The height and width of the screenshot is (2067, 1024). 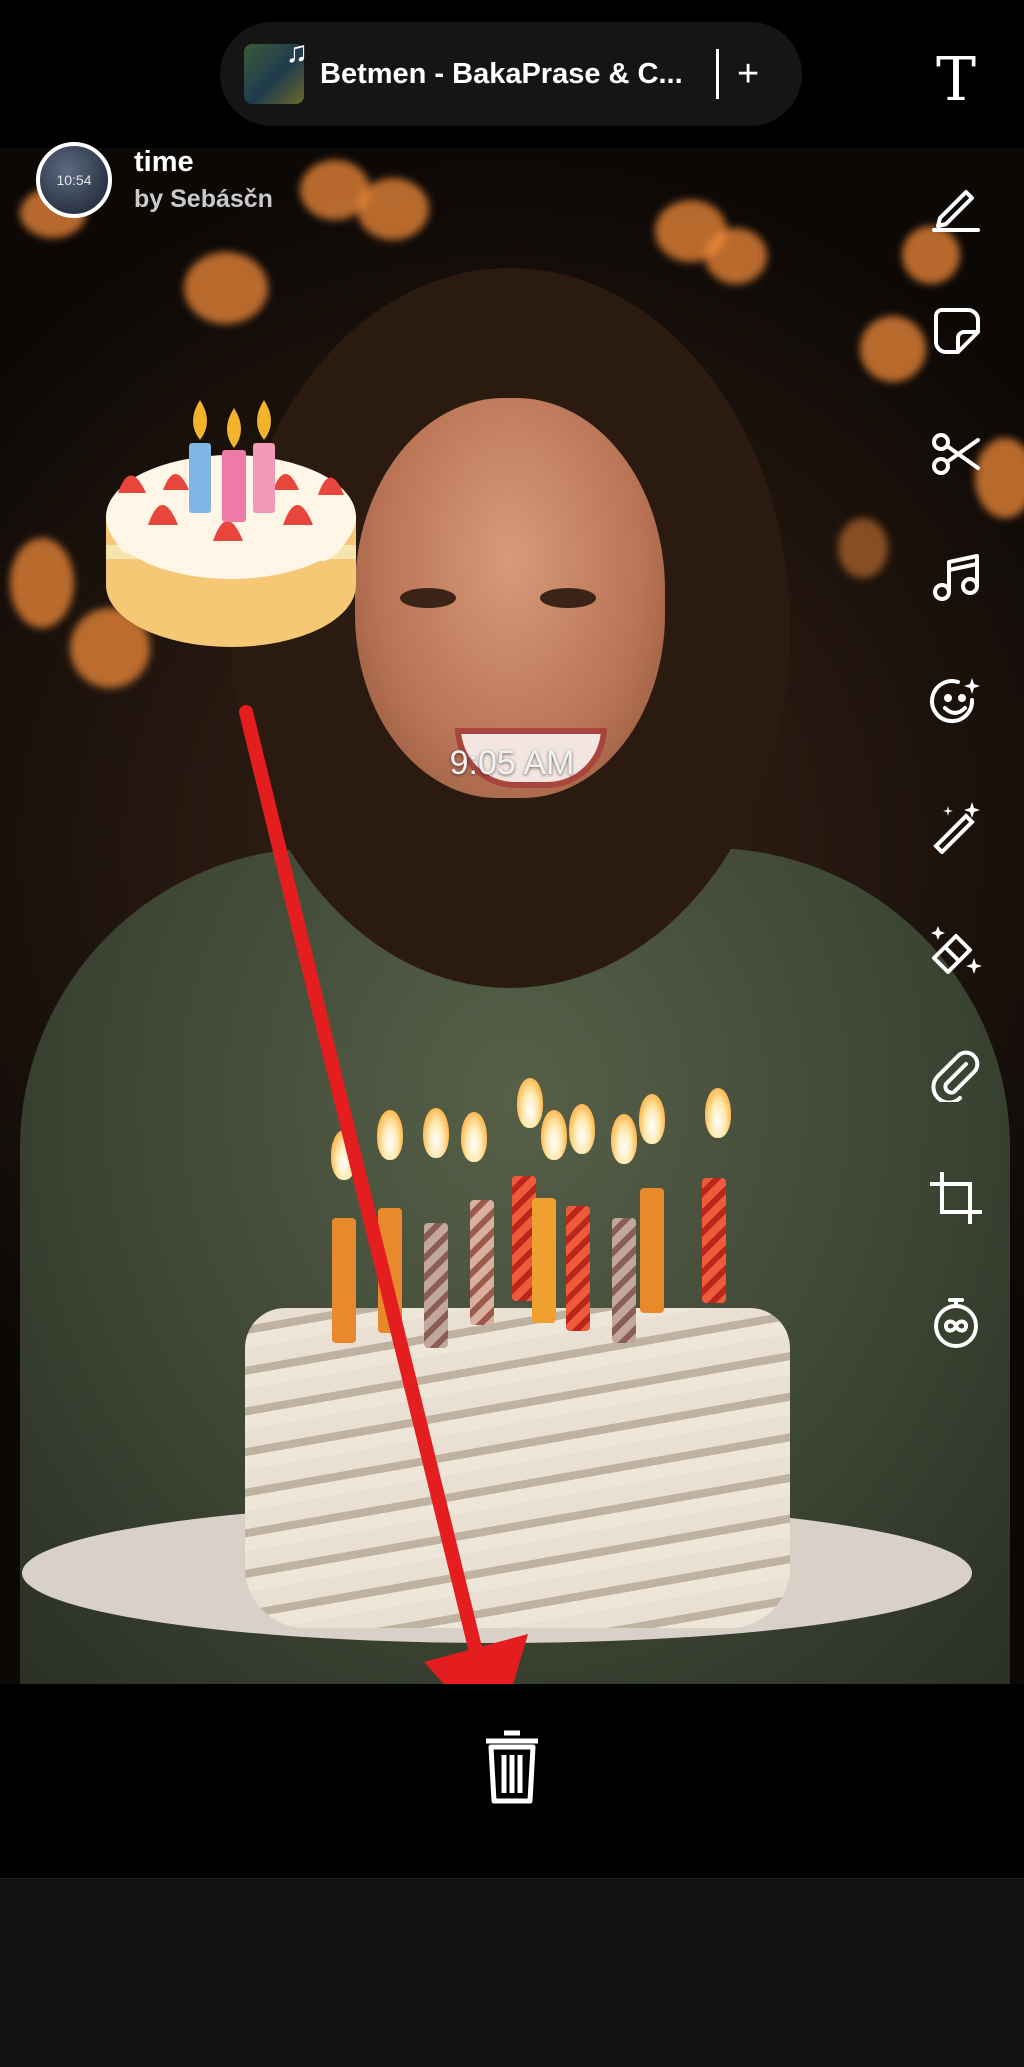 I want to click on sticker-tool-button, so click(x=956, y=330).